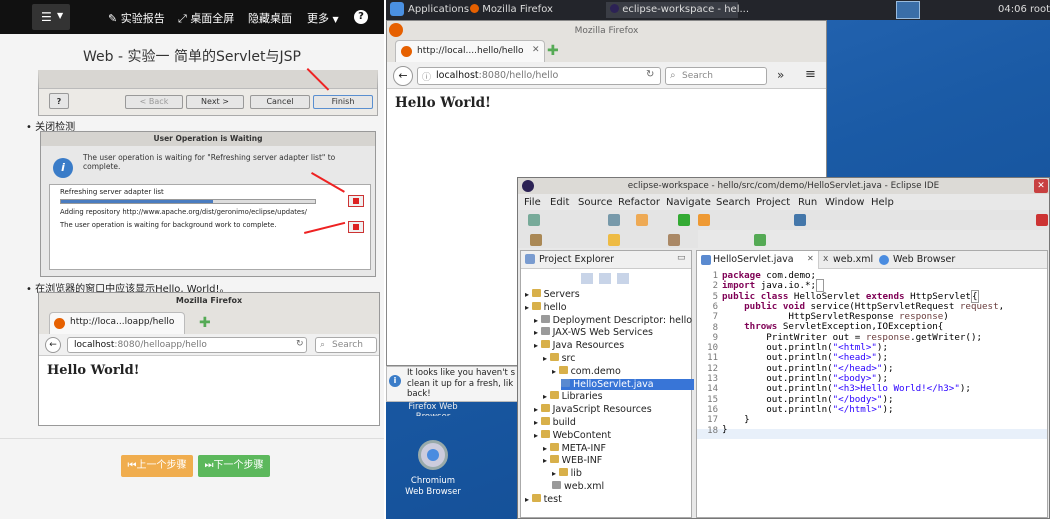 Image resolution: width=1050 pixels, height=519 pixels. What do you see at coordinates (343, 102) in the screenshot?
I see `wizard-finish-button: Finish` at bounding box center [343, 102].